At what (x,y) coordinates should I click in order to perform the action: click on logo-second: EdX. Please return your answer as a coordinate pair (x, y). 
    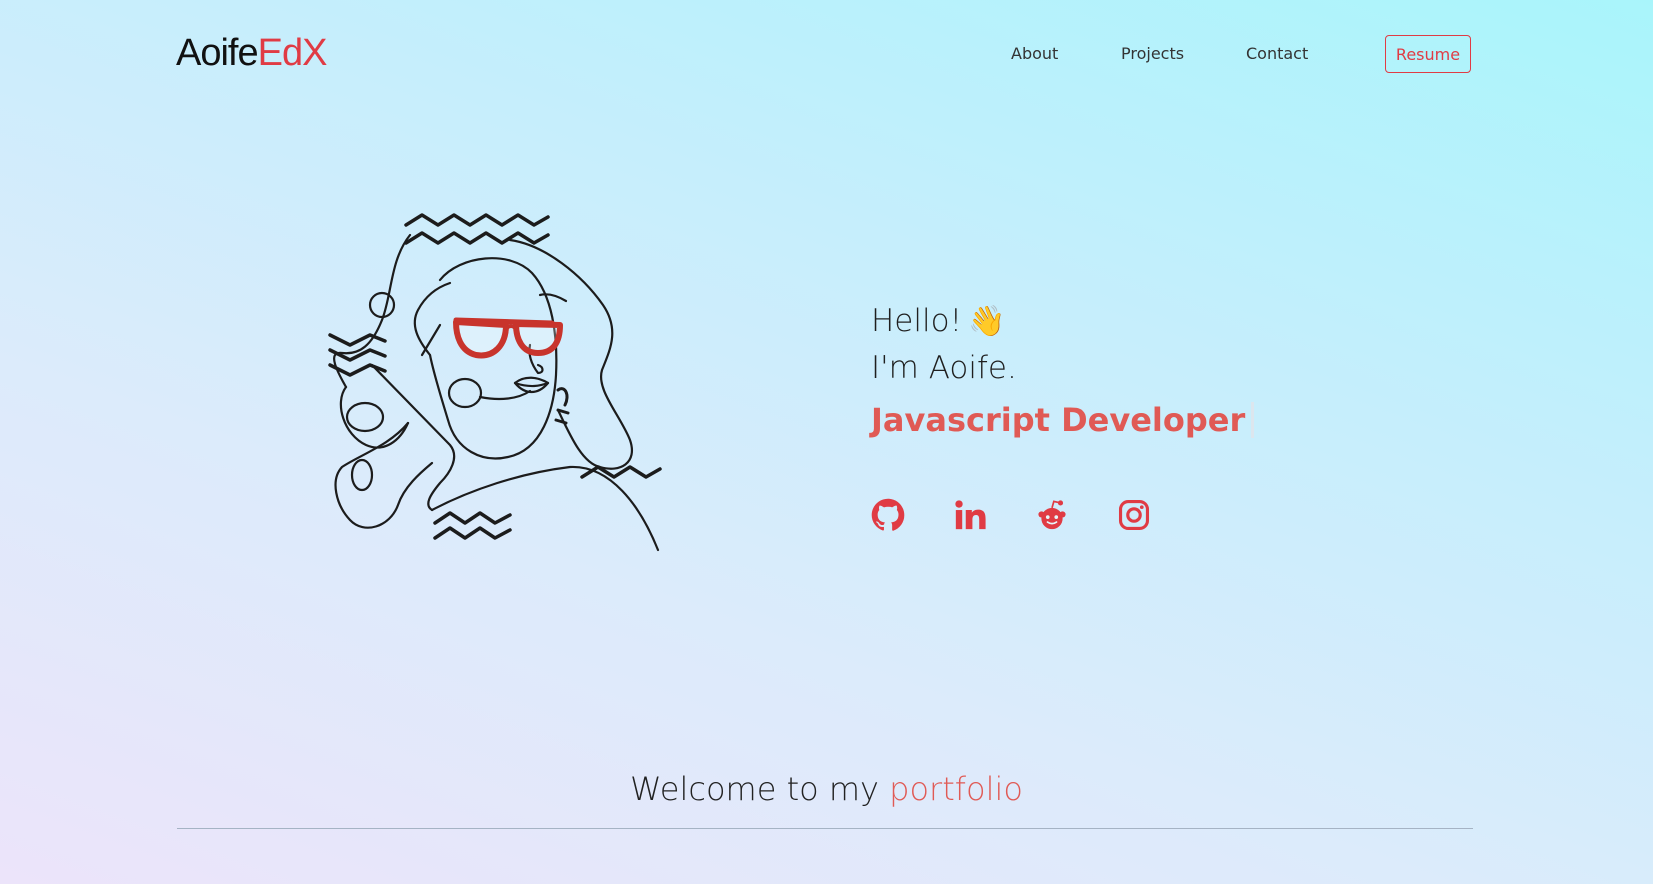
    Looking at the image, I should click on (292, 53).